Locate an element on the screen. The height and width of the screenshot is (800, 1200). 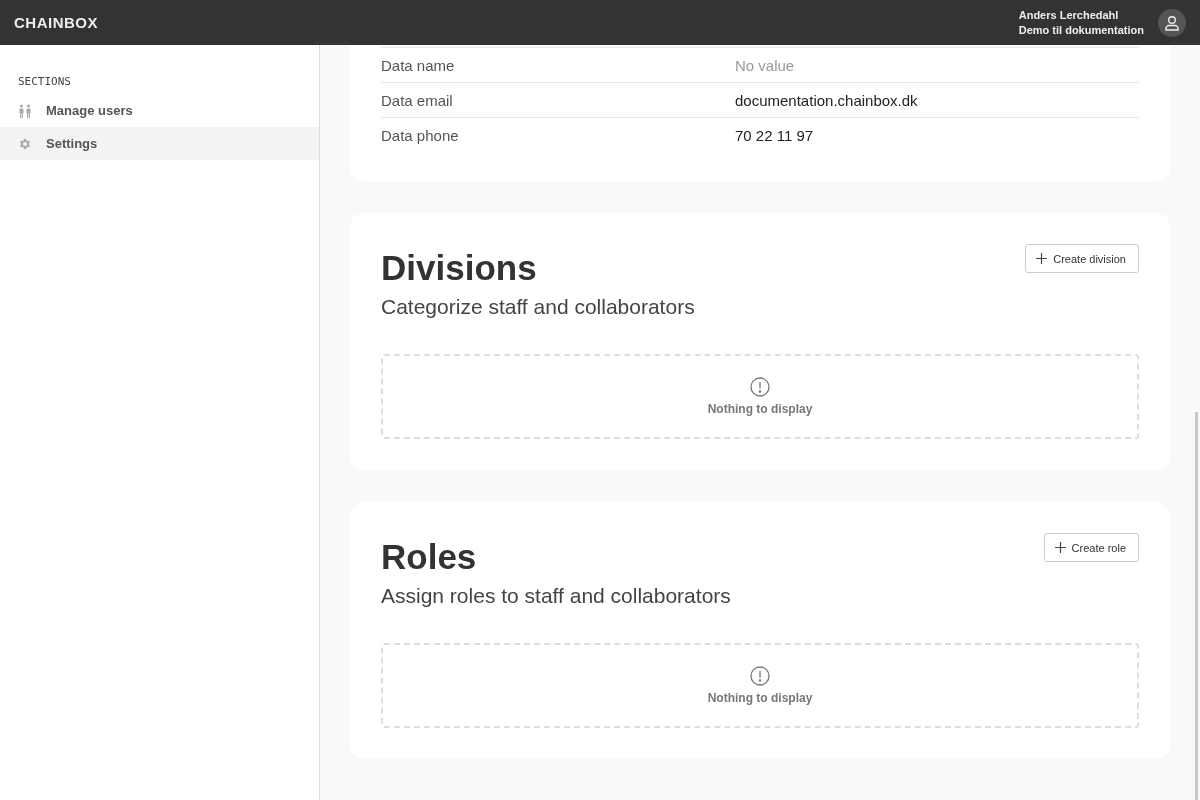
field-label: Data name is located at coordinates (418, 65).